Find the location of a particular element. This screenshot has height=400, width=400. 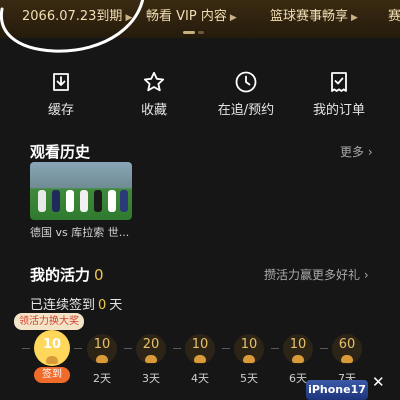

cache-button: 缓存 is located at coordinates (61, 94).